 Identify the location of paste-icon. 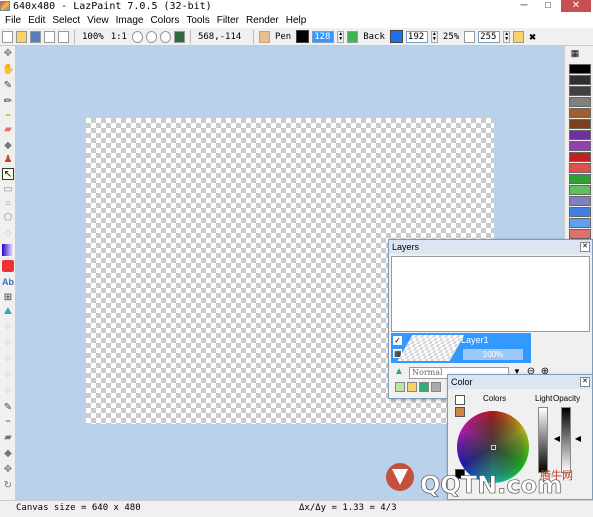
(63, 36).